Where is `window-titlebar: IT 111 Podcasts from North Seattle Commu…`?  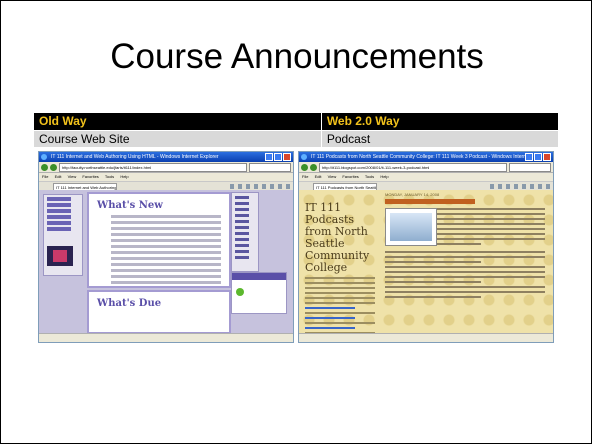 window-titlebar: IT 111 Podcasts from North Seattle Commu… is located at coordinates (426, 157).